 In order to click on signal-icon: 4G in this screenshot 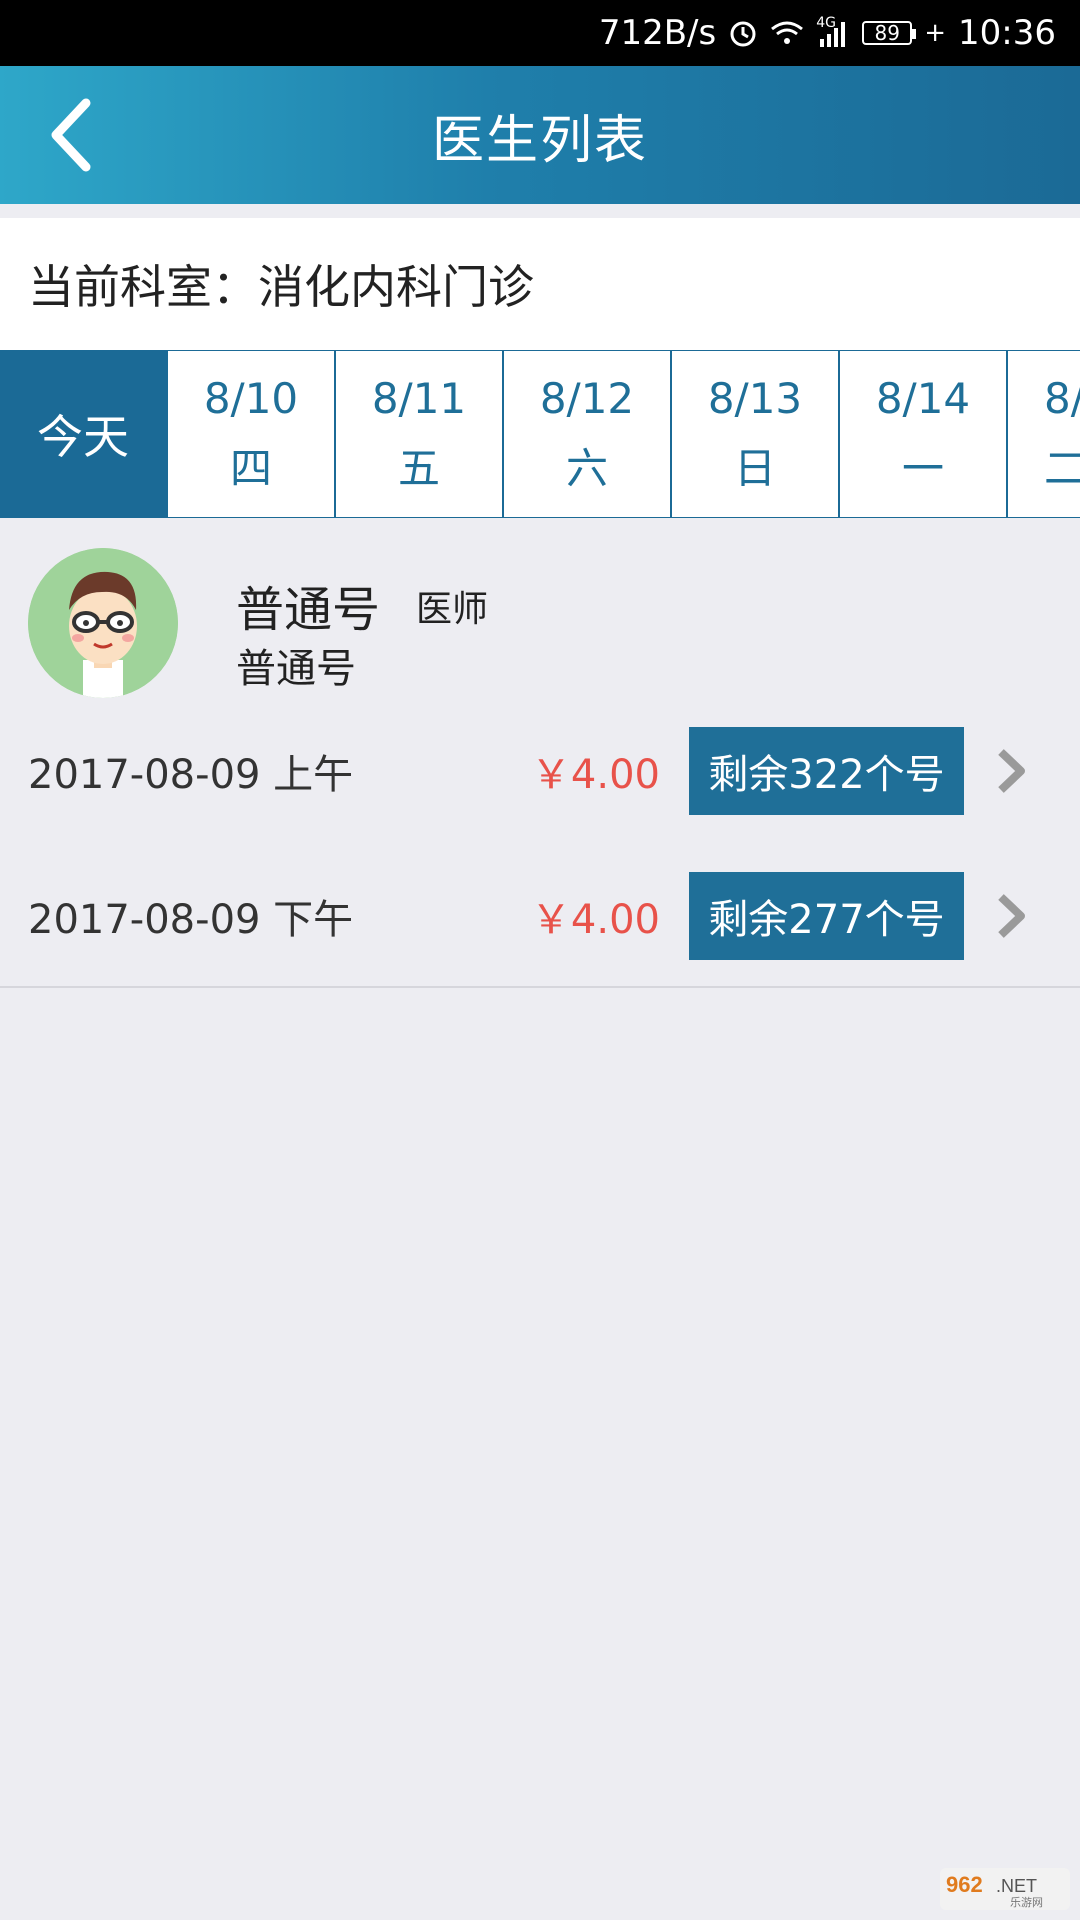, I will do `click(833, 31)`.